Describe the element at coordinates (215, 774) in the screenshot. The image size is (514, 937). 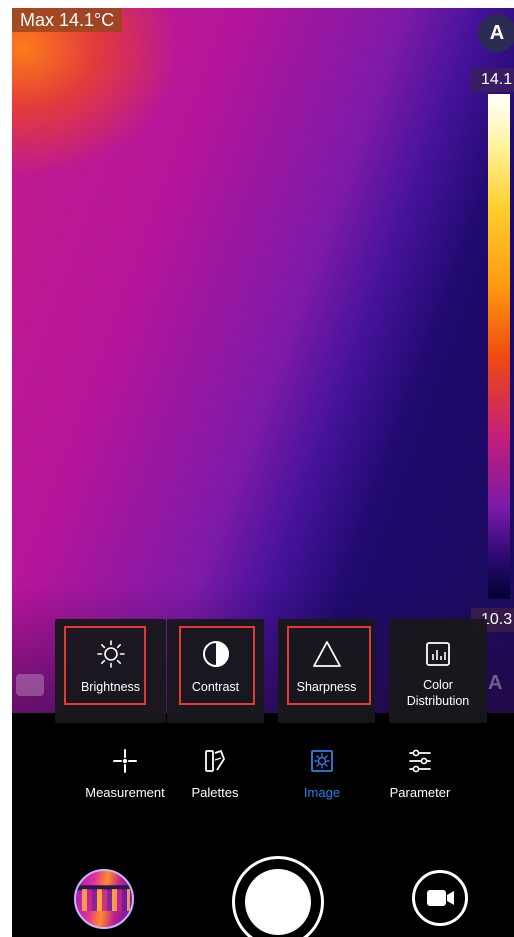
I see `tab-palettes: Palettes` at that location.